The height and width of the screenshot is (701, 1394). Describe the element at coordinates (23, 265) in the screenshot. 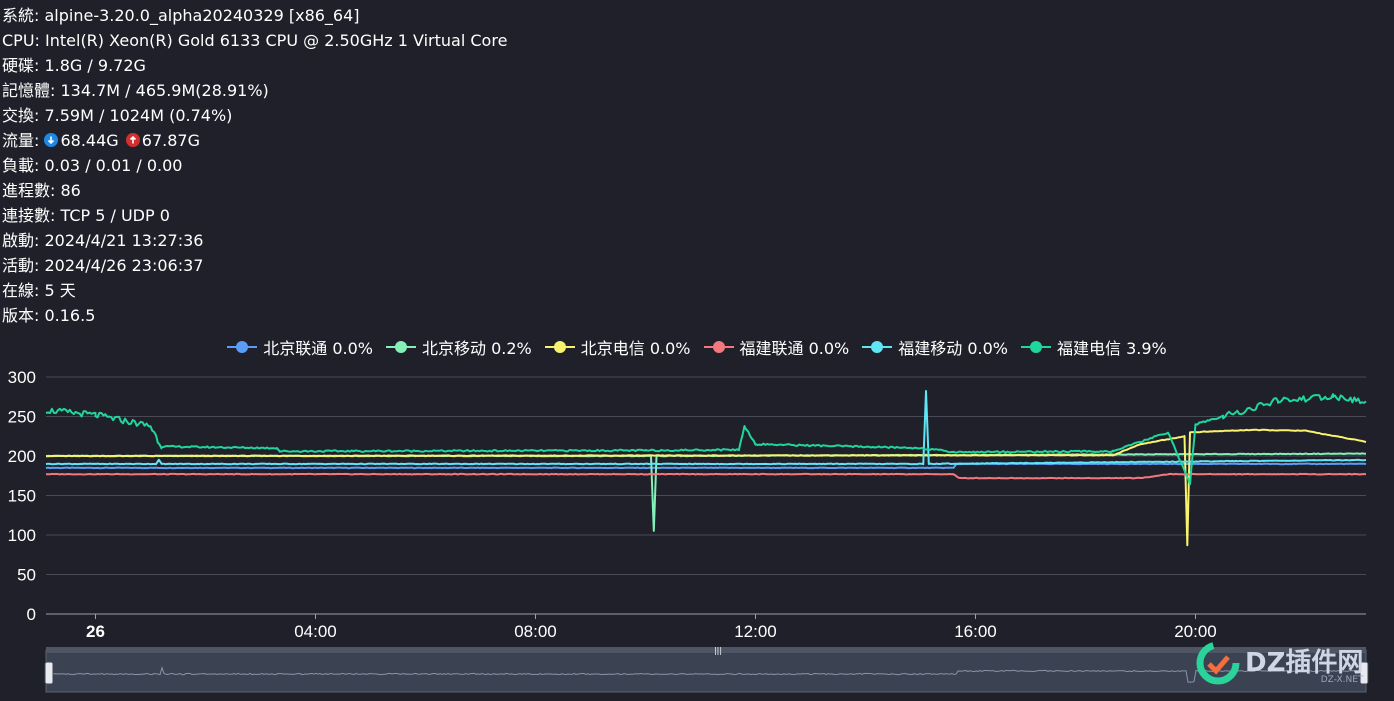

I see `info-label: 活動:` at that location.